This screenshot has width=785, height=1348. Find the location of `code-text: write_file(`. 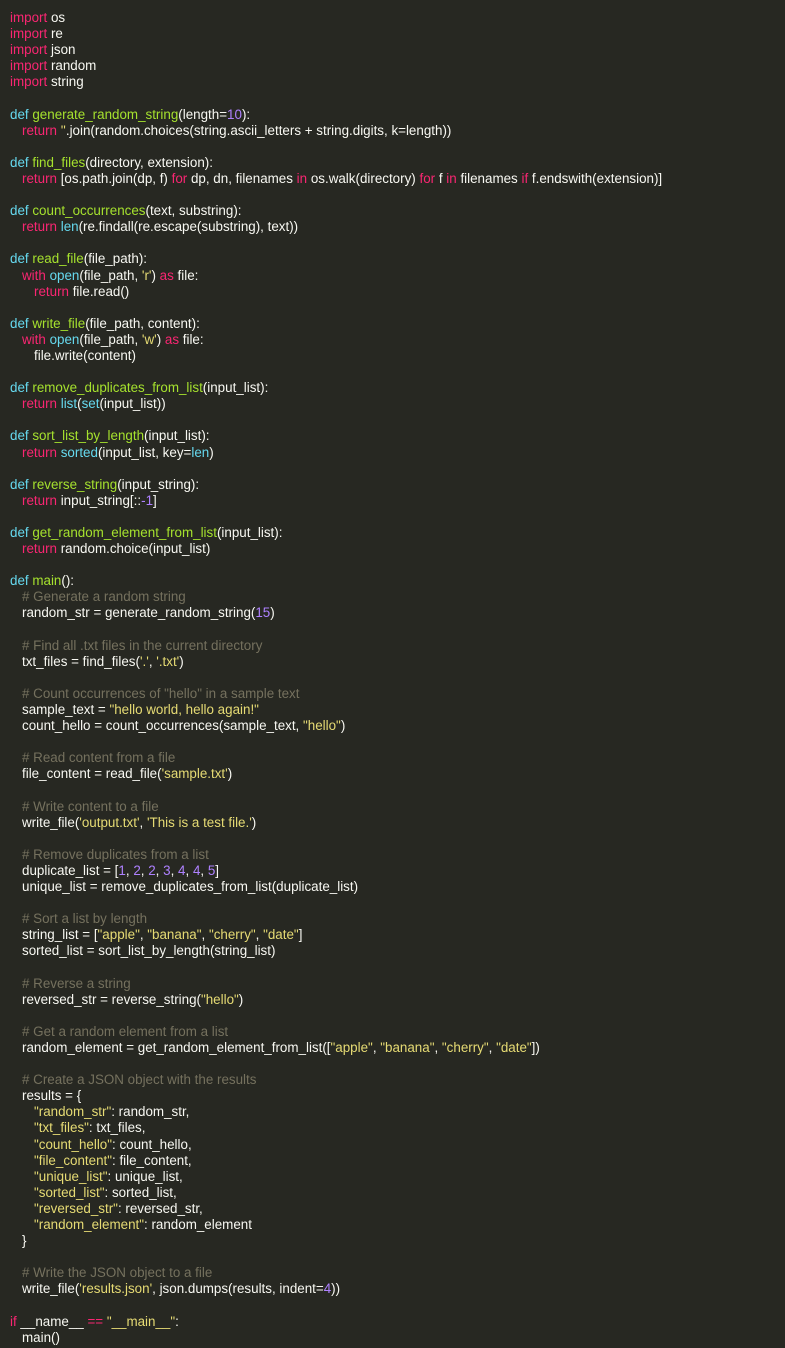

code-text: write_file( is located at coordinates (51, 822).